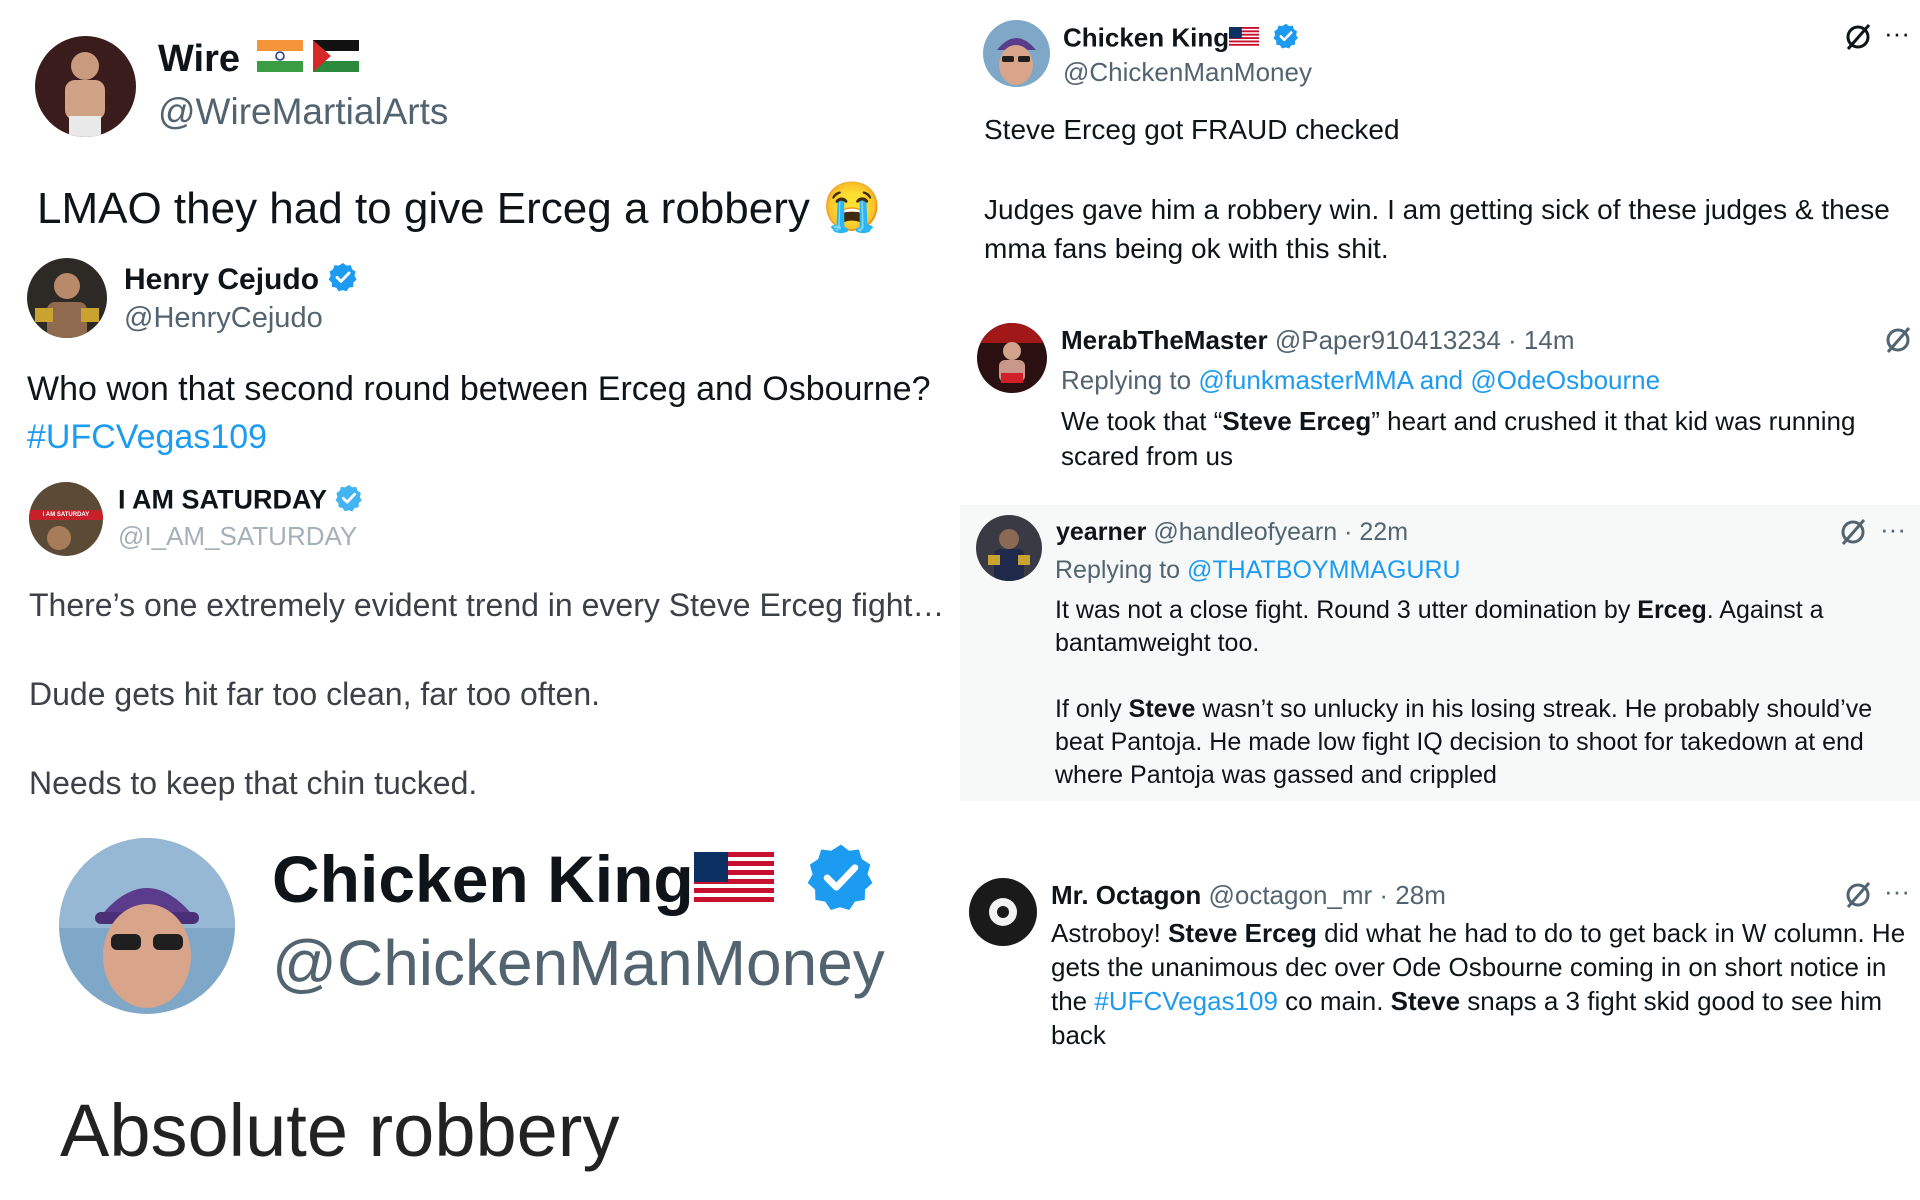 This screenshot has height=1200, width=1920. Describe the element at coordinates (1009, 548) in the screenshot. I see `yearner-avatar` at that location.